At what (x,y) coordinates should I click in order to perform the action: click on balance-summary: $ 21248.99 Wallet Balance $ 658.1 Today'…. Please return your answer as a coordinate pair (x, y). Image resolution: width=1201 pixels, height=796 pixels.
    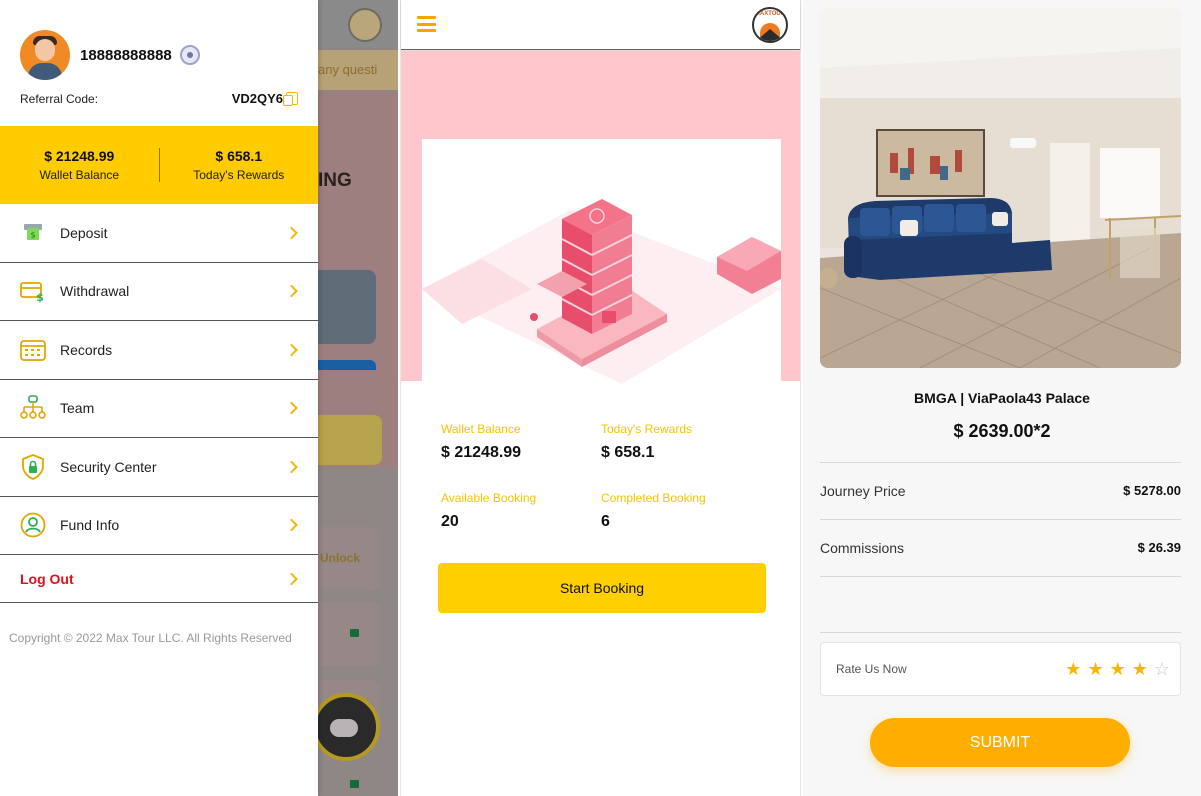
    Looking at the image, I should click on (159, 165).